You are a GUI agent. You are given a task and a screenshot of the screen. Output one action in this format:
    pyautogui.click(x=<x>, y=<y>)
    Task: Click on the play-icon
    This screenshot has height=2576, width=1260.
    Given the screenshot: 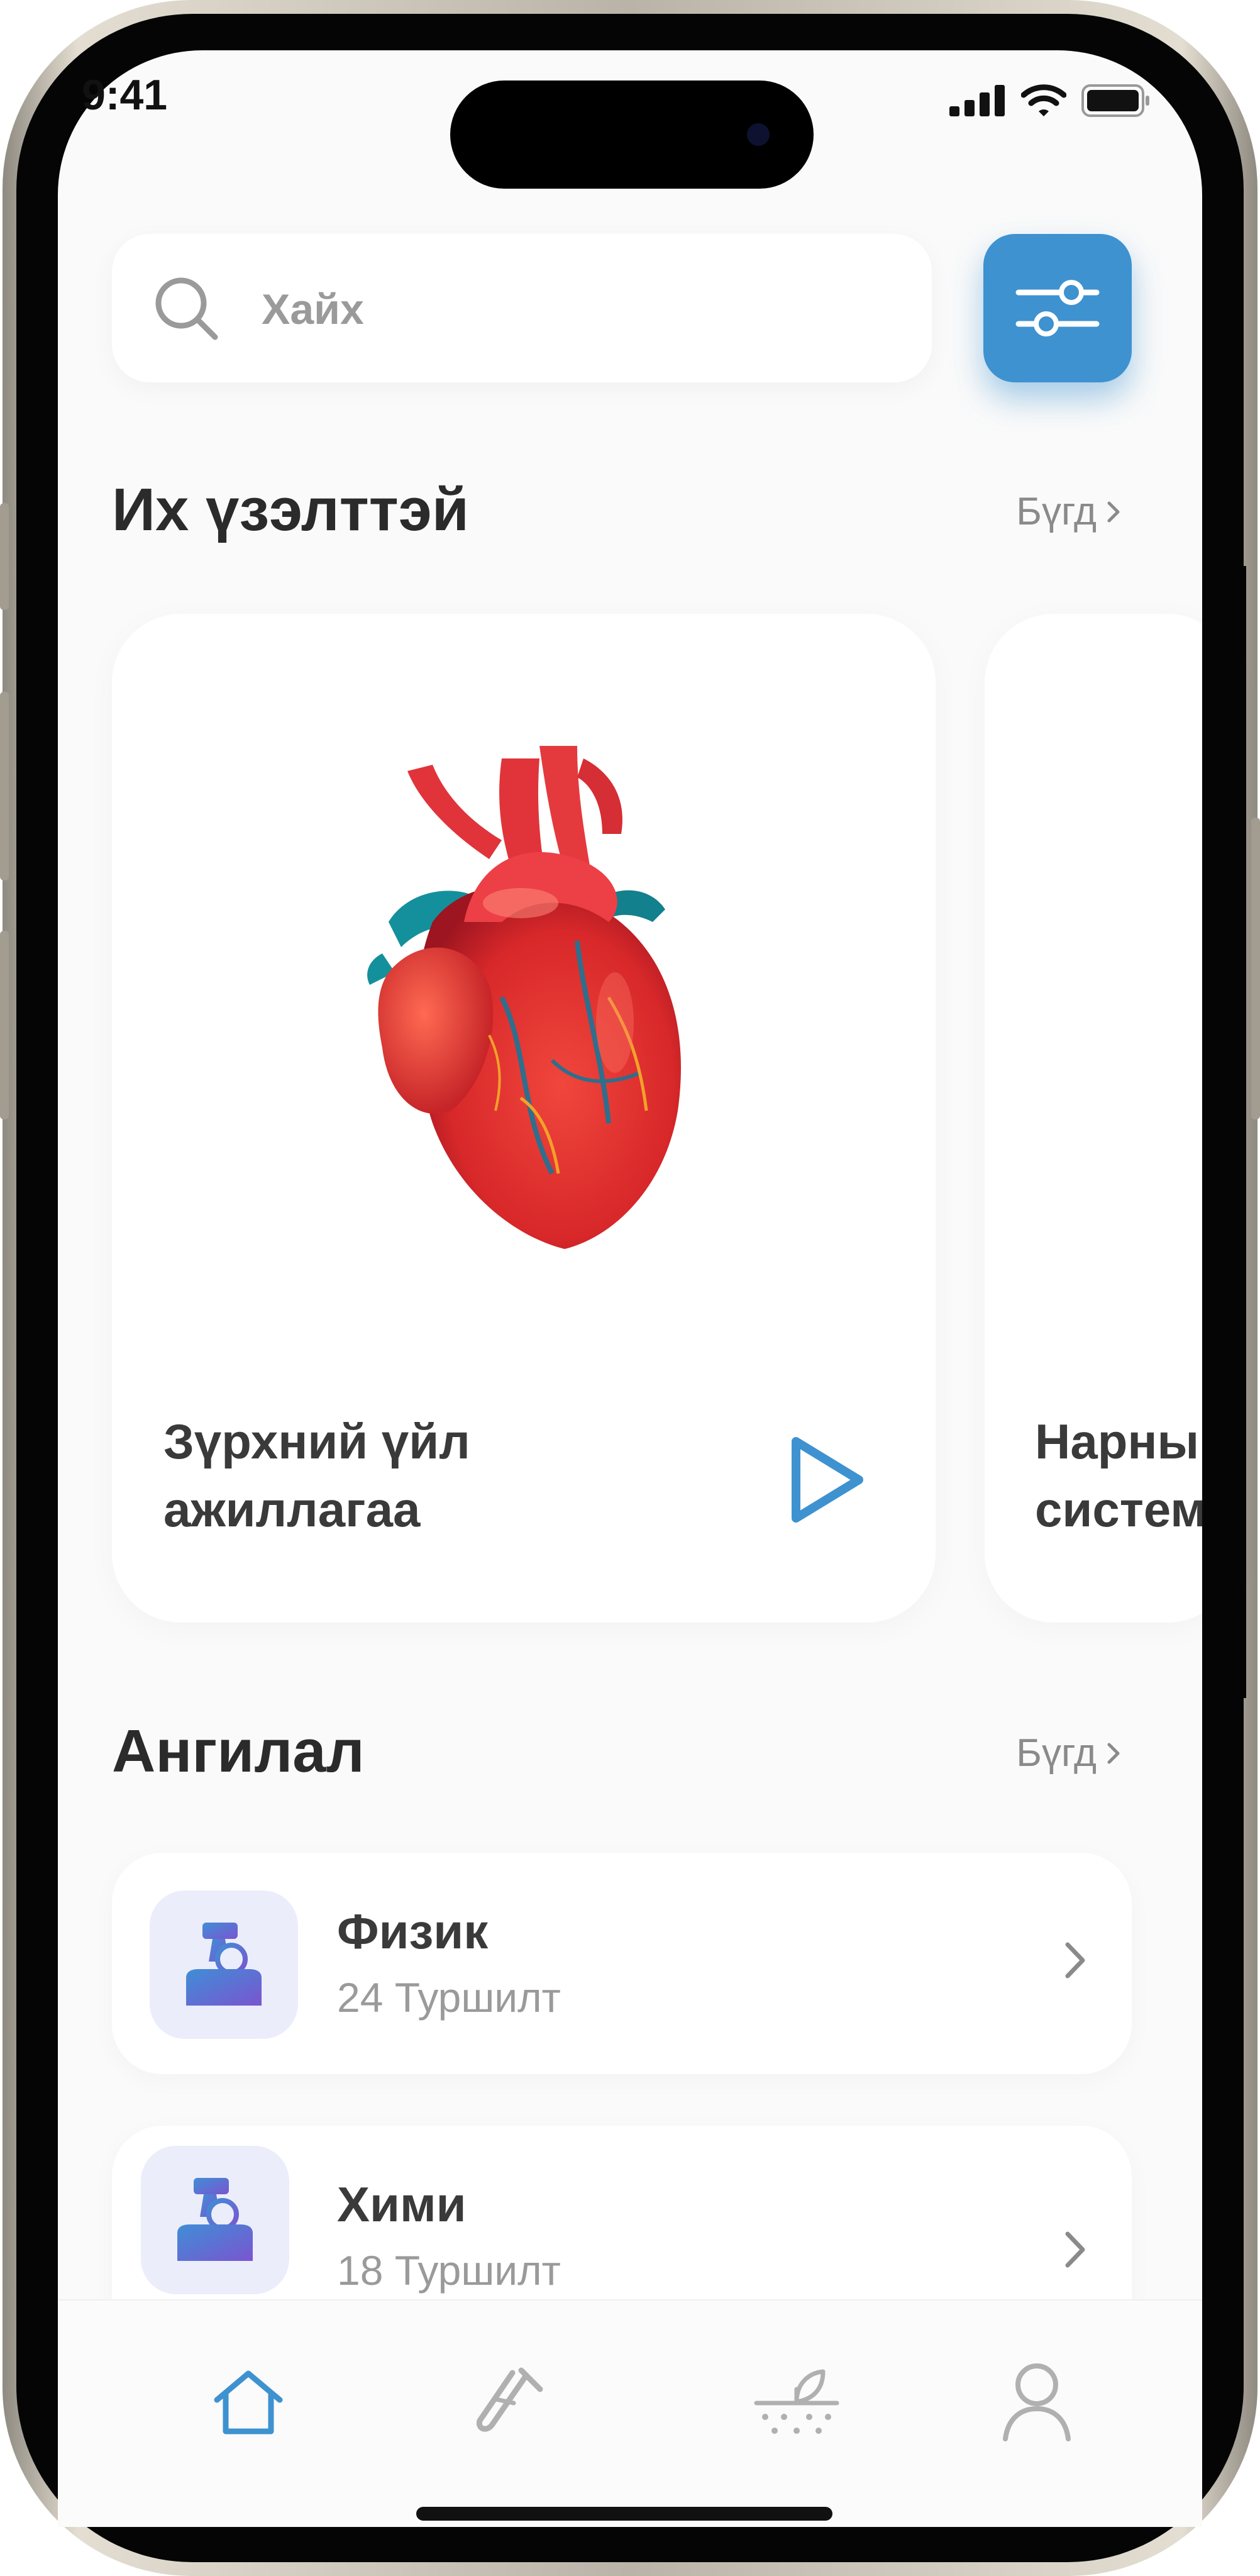 What is the action you would take?
    pyautogui.click(x=826, y=1480)
    